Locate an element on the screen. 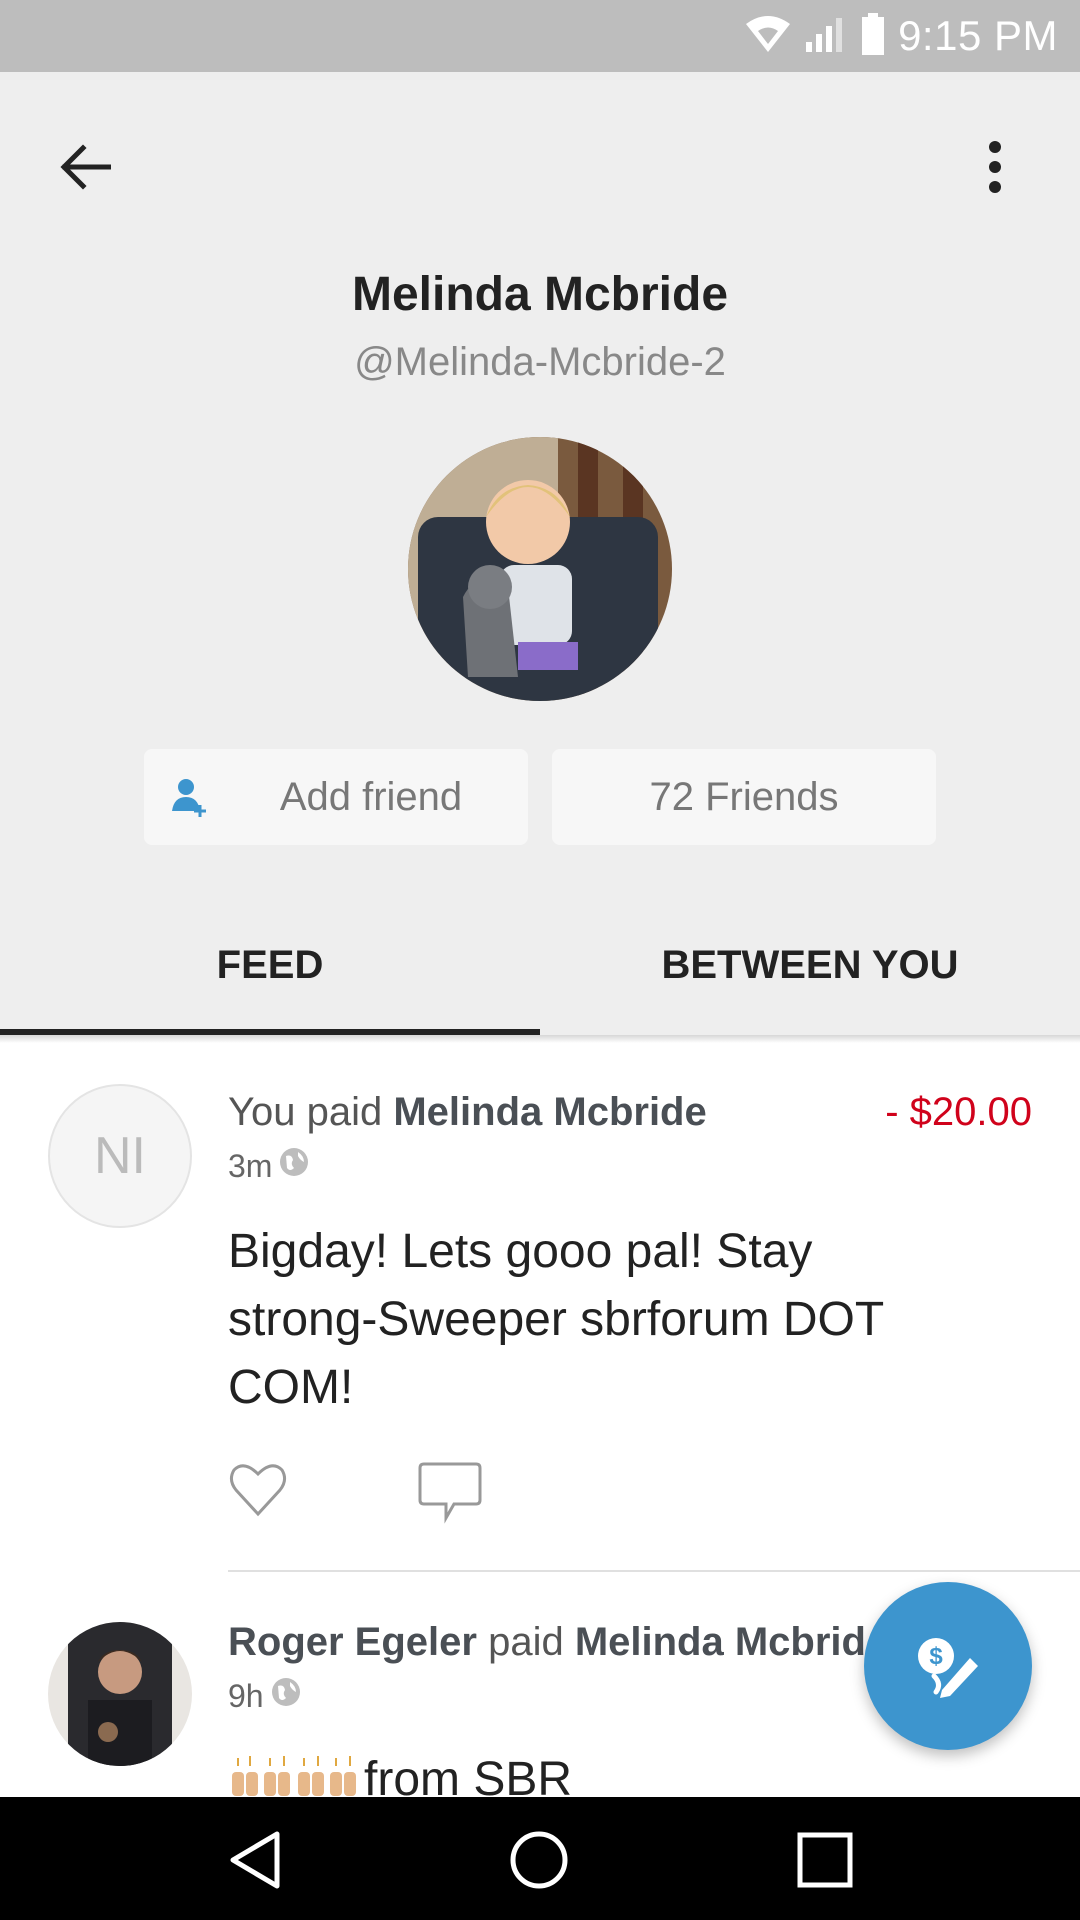 The width and height of the screenshot is (1080, 1920). nav-recents-button is located at coordinates (825, 1860).